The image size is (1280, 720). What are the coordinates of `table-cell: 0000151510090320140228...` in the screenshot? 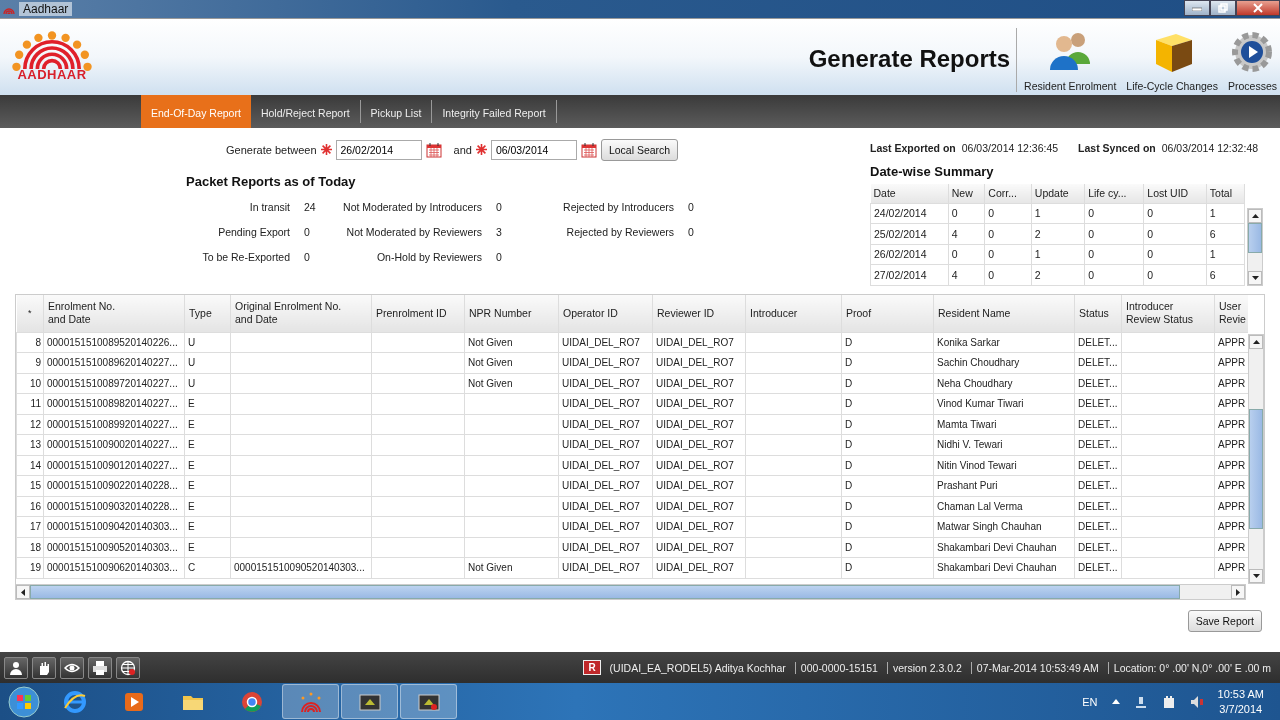 It's located at (114, 506).